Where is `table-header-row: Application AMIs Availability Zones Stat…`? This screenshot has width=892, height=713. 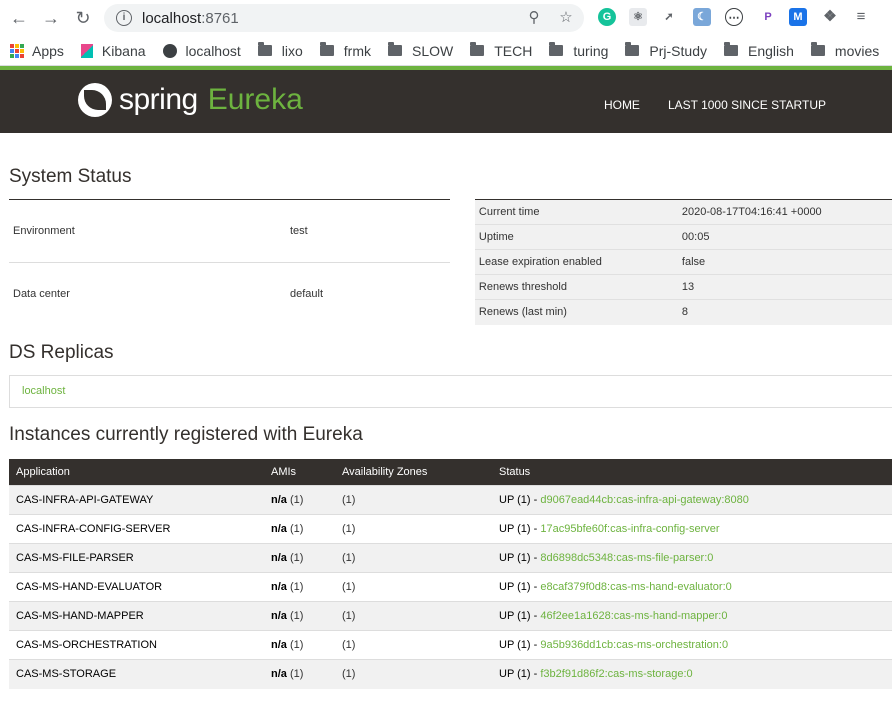 table-header-row: Application AMIs Availability Zones Stat… is located at coordinates (450, 472).